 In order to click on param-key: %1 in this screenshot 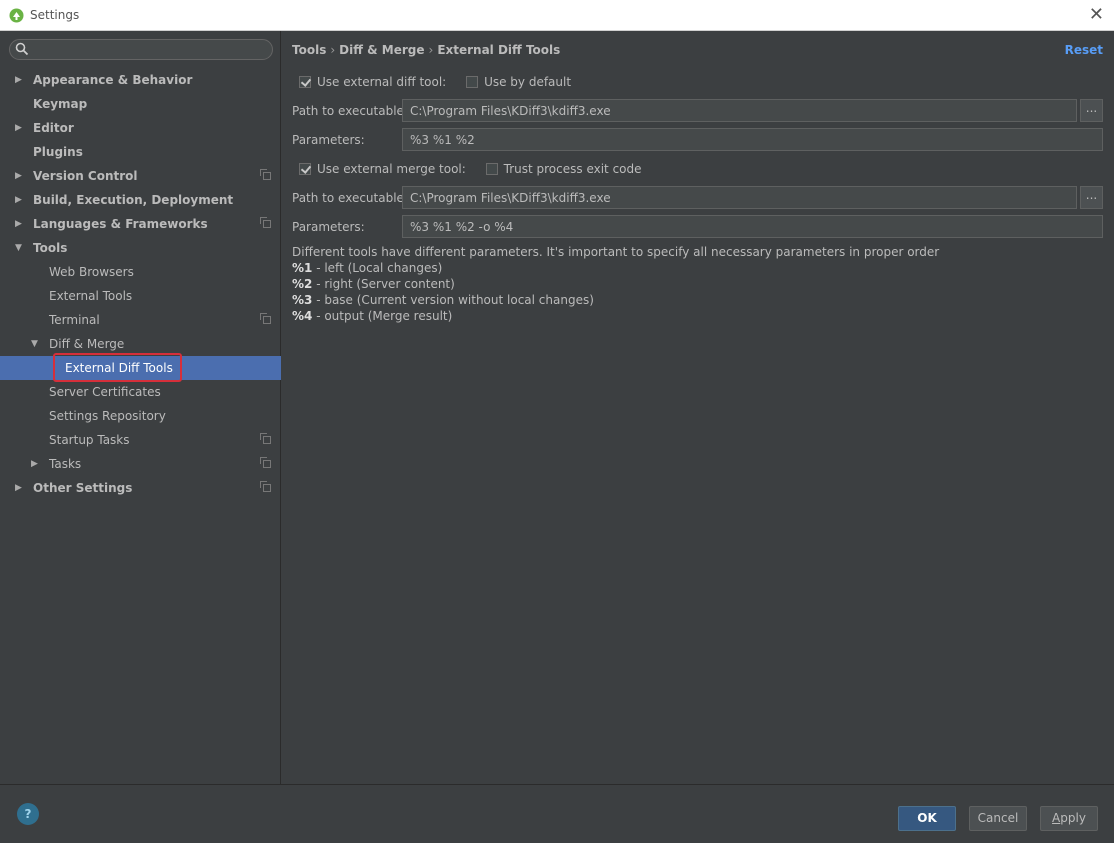, I will do `click(302, 268)`.